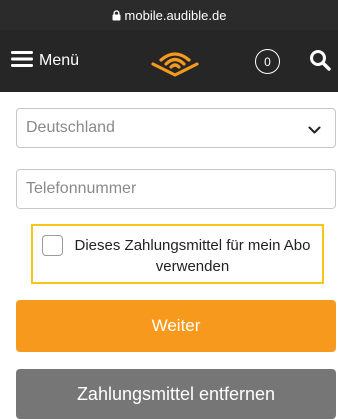 This screenshot has width=338, height=419. Describe the element at coordinates (320, 62) in the screenshot. I see `search-icon` at that location.